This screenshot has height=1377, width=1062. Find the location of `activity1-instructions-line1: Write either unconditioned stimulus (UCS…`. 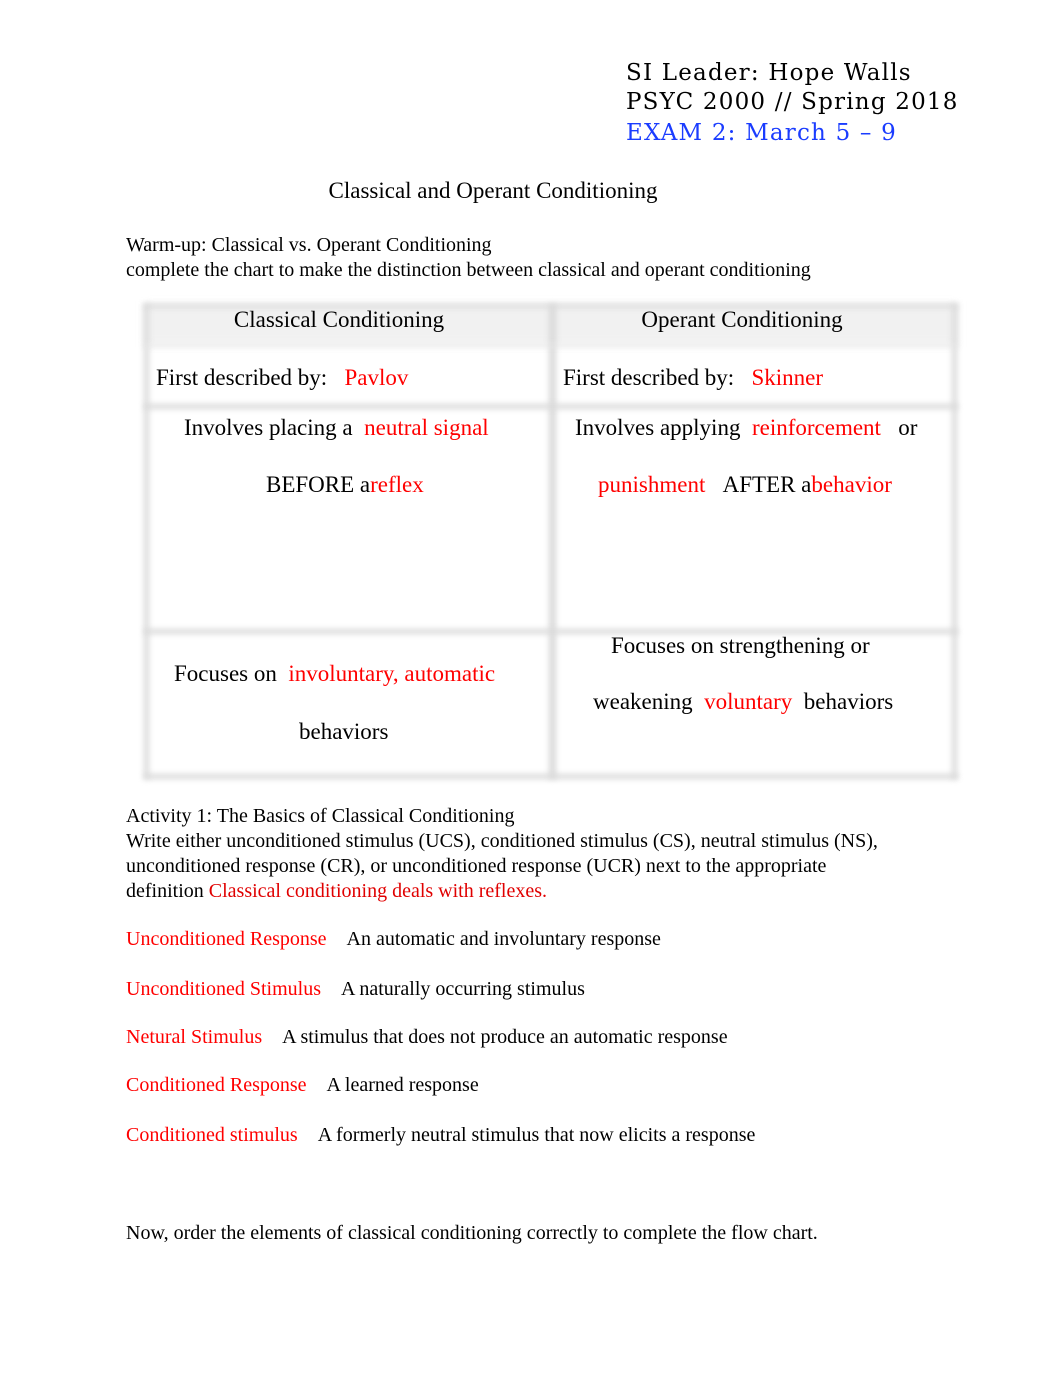

activity1-instructions-line1: Write either unconditioned stimulus (UCS… is located at coordinates (502, 841).